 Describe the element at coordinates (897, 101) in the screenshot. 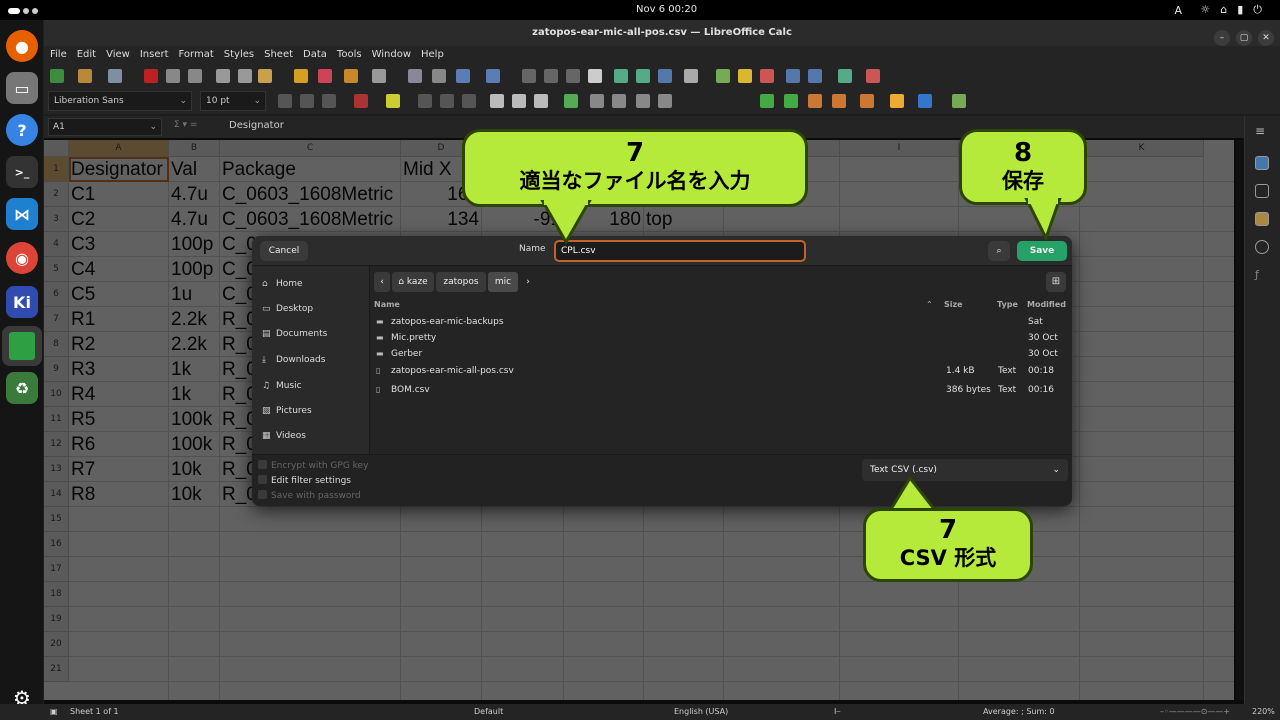

I see `border-style-icon` at that location.